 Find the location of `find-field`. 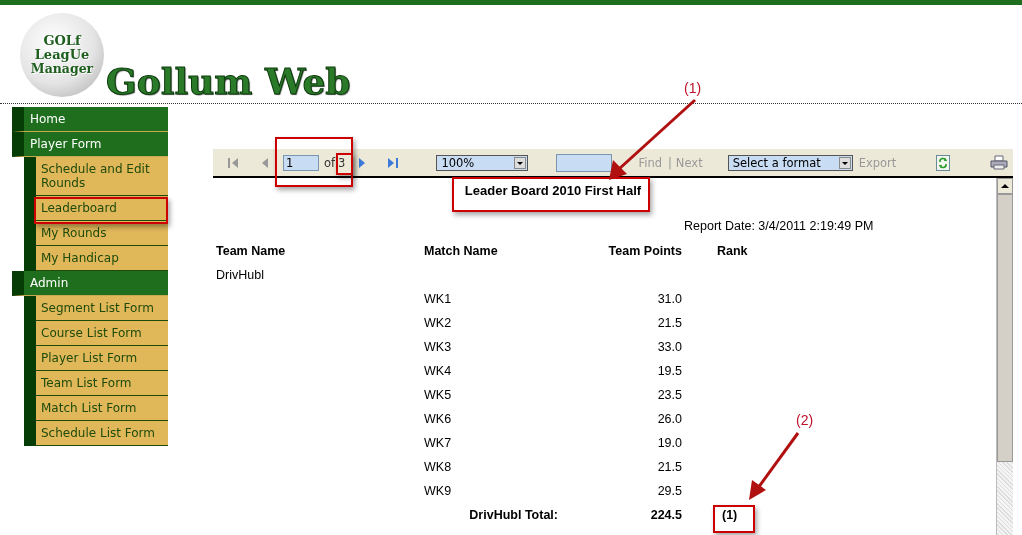

find-field is located at coordinates (584, 162).